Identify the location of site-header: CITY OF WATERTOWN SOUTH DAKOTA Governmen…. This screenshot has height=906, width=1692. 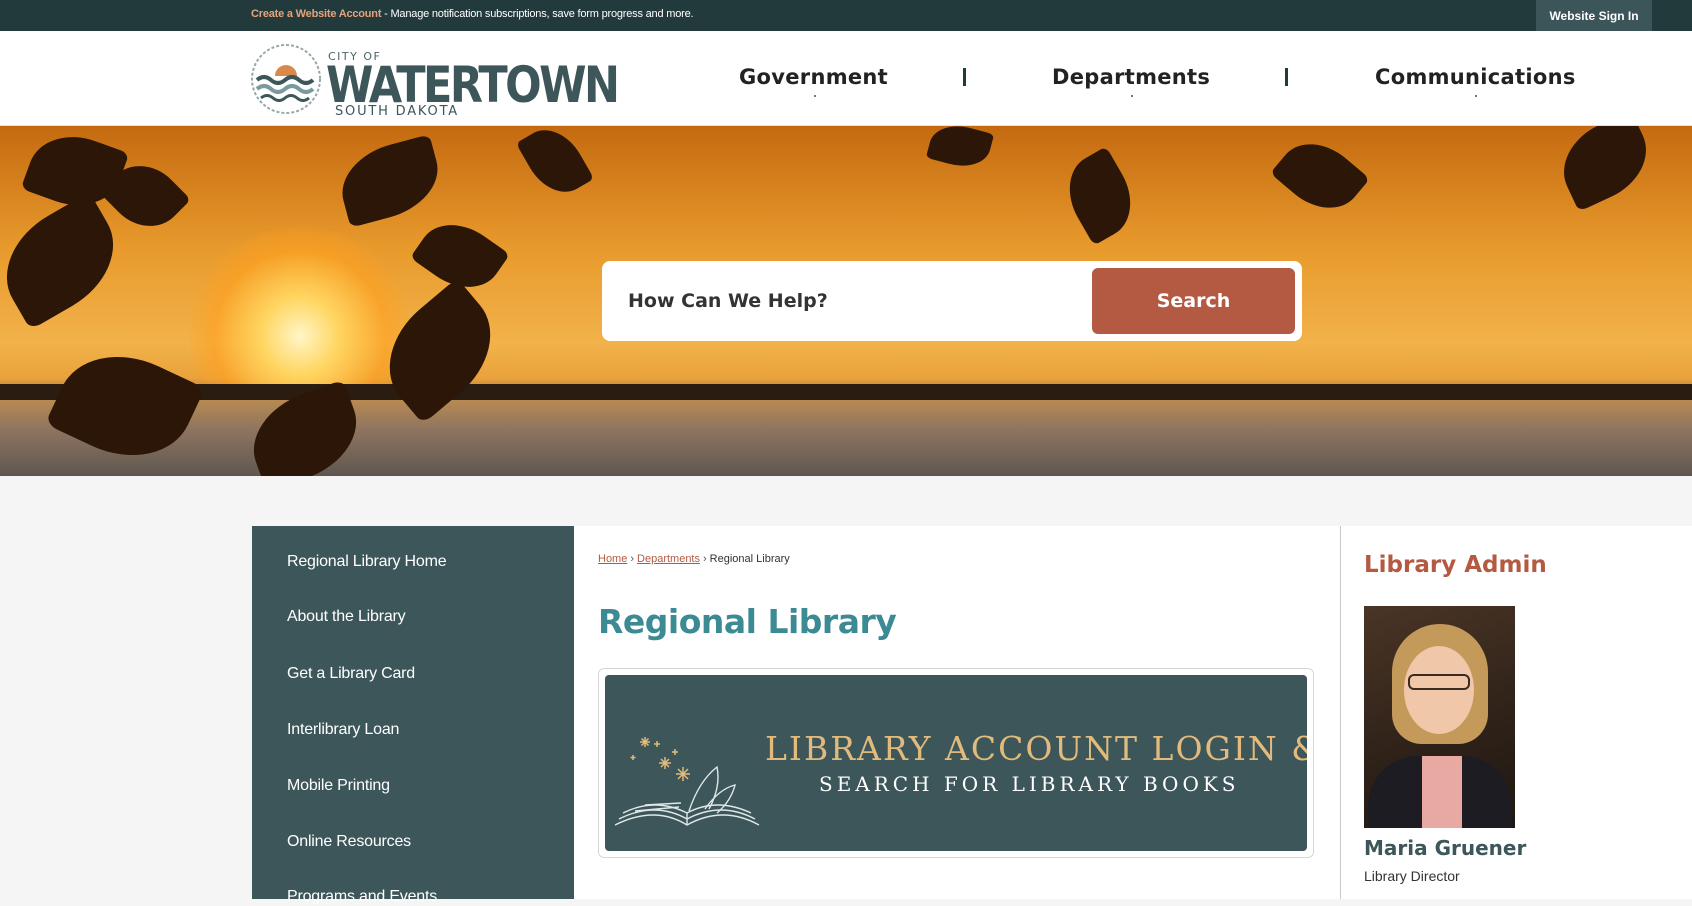
(846, 78).